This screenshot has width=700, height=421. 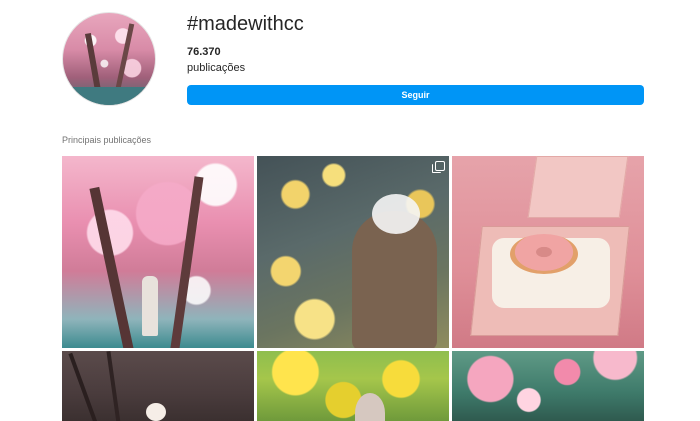 I want to click on hashtag-info: #madewithcc 76.370 publicações, so click(x=245, y=43).